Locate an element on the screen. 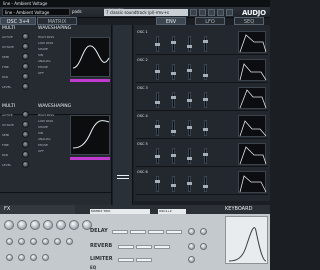 This screenshot has height=270, width=320. matrix-name-field: MATRIX TWO is located at coordinates (120, 211).